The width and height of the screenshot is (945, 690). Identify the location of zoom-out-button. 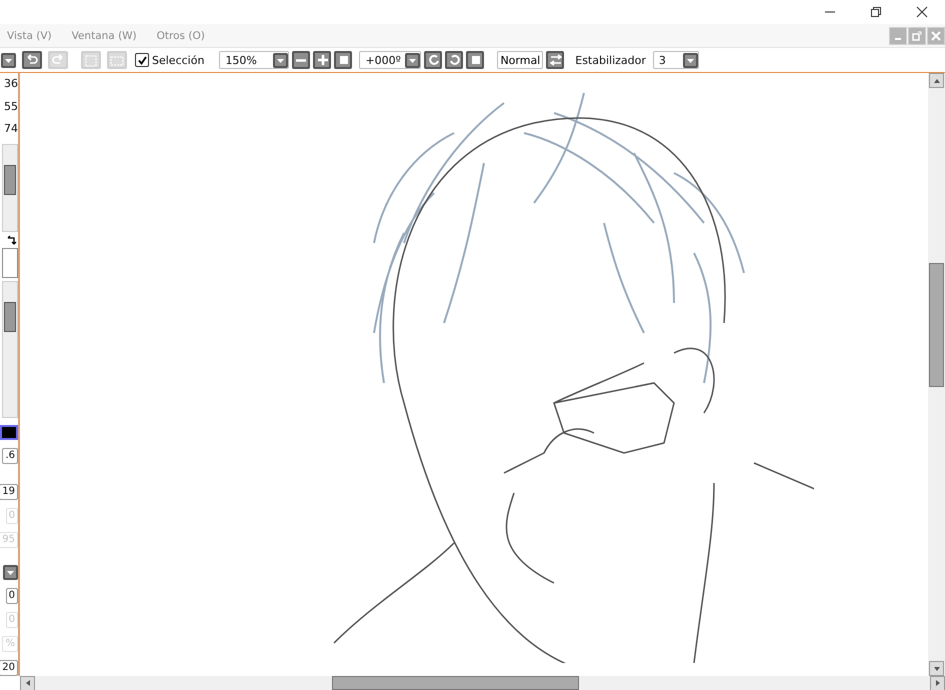
(301, 60).